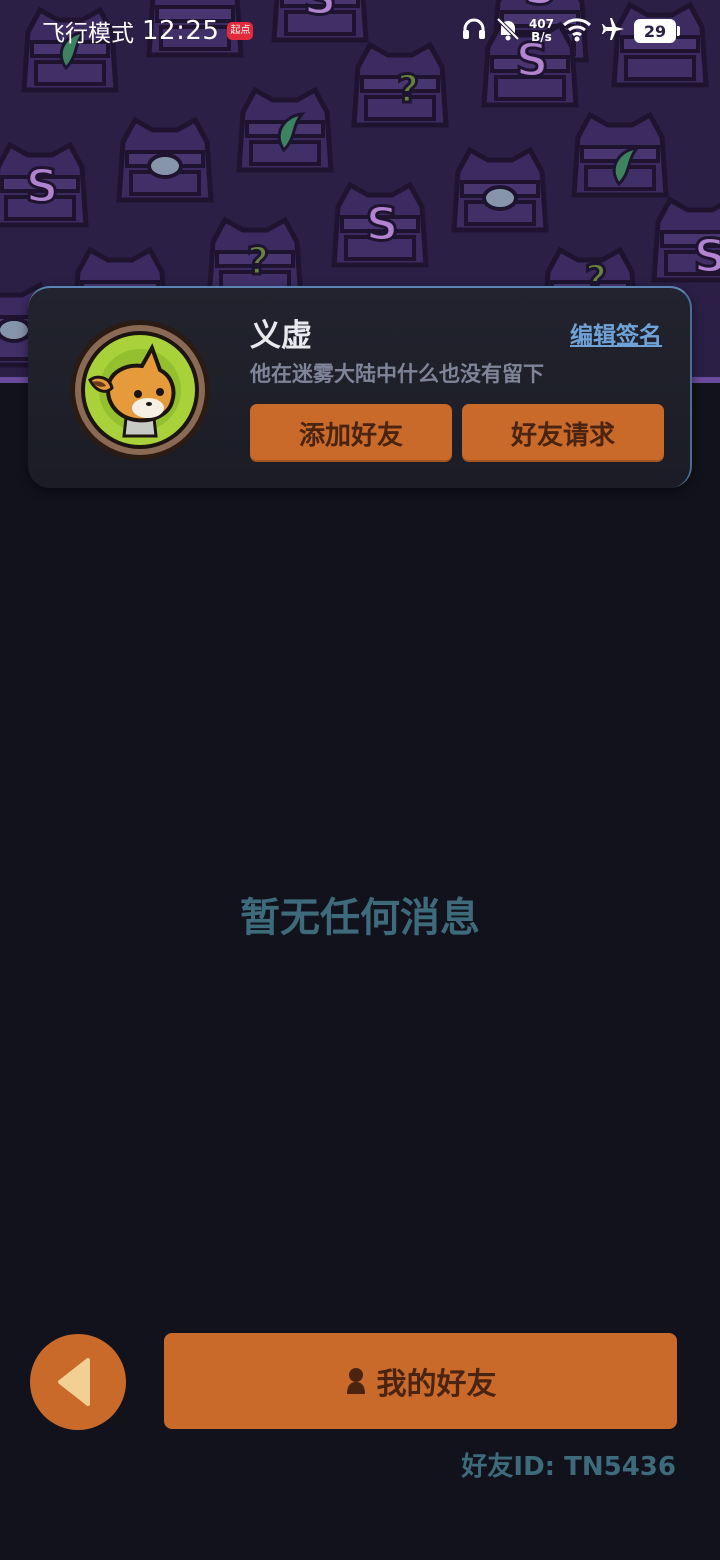 This screenshot has height=1560, width=720. I want to click on battery-icon: 29, so click(657, 31).